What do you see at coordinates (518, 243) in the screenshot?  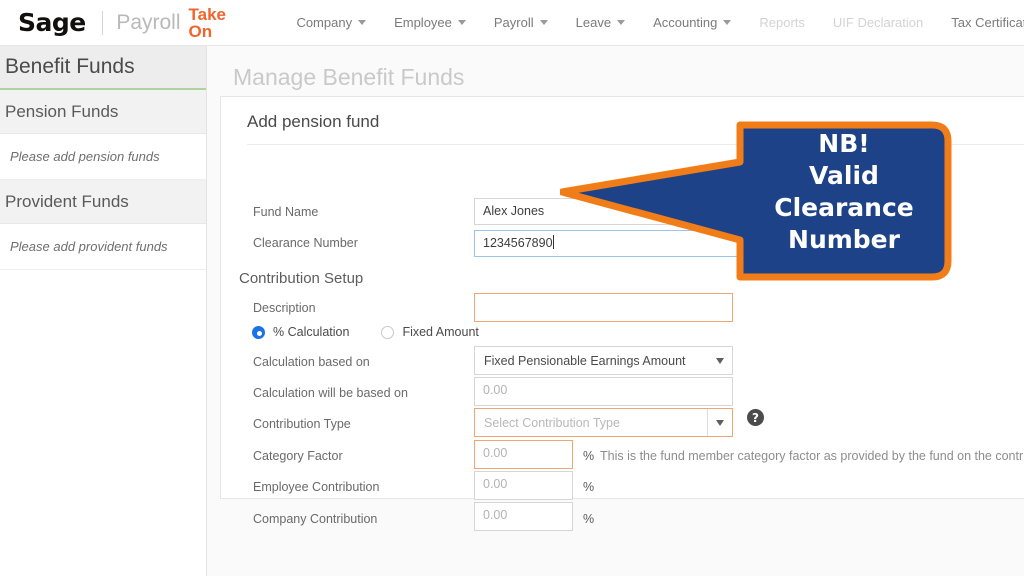 I see `clearance-number-value: 1234567890` at bounding box center [518, 243].